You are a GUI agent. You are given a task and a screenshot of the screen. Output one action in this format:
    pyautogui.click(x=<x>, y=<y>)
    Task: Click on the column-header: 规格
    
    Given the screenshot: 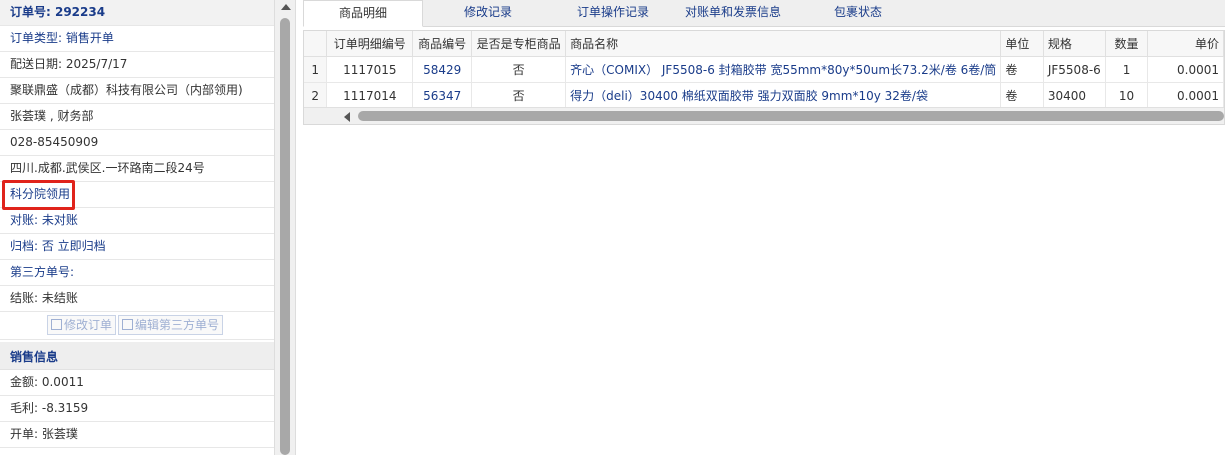 What is the action you would take?
    pyautogui.click(x=1074, y=44)
    